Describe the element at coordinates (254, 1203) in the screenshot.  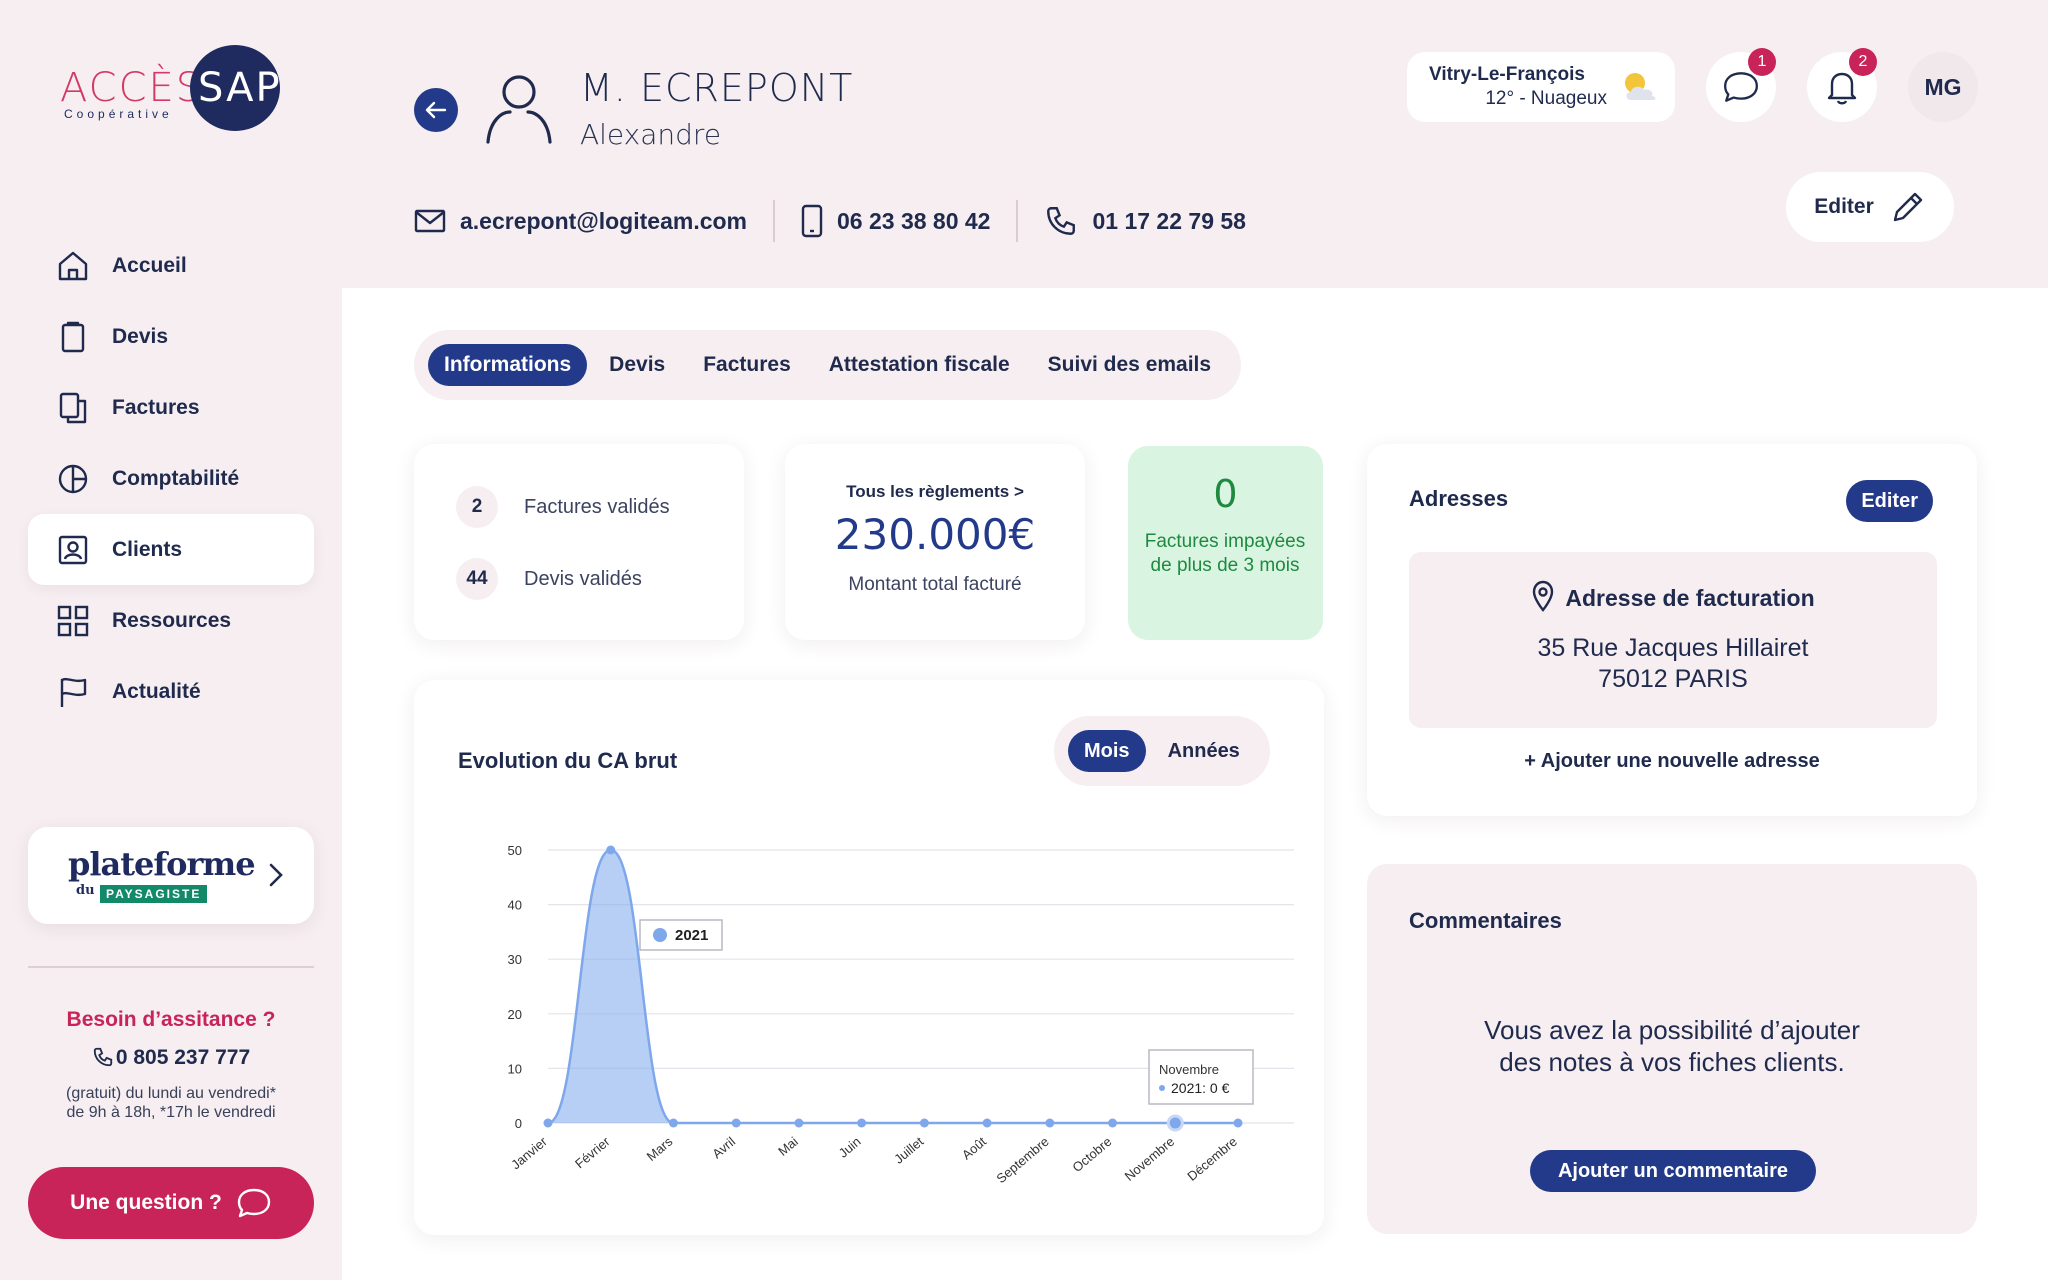
I see `chat-bubble-icon` at that location.